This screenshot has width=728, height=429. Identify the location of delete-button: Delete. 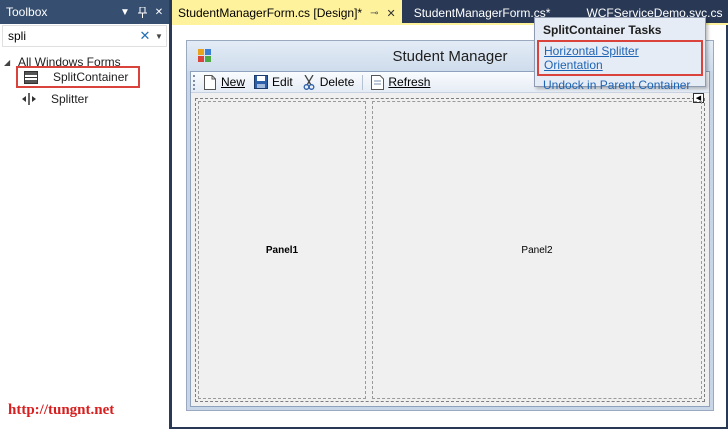
(328, 82).